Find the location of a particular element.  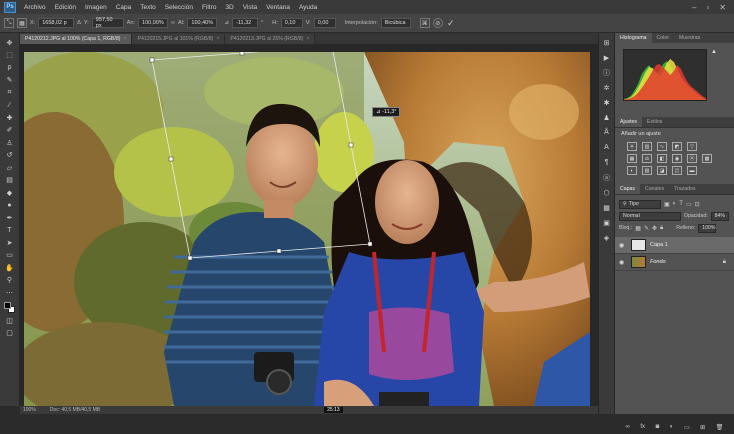

quick-mask-icon: ◫ is located at coordinates (10, 321).